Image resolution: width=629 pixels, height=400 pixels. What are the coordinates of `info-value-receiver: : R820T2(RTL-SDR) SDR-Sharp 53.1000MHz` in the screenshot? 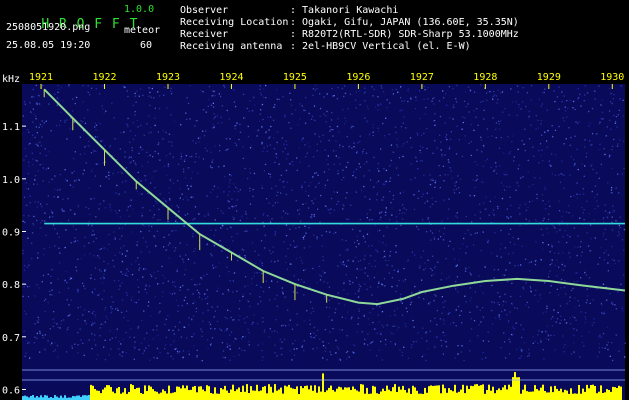 It's located at (404, 34).